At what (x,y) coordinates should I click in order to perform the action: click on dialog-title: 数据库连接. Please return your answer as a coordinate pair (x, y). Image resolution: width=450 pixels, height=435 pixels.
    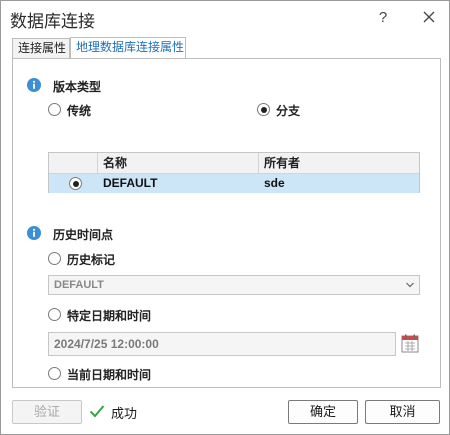
    Looking at the image, I should click on (52, 21).